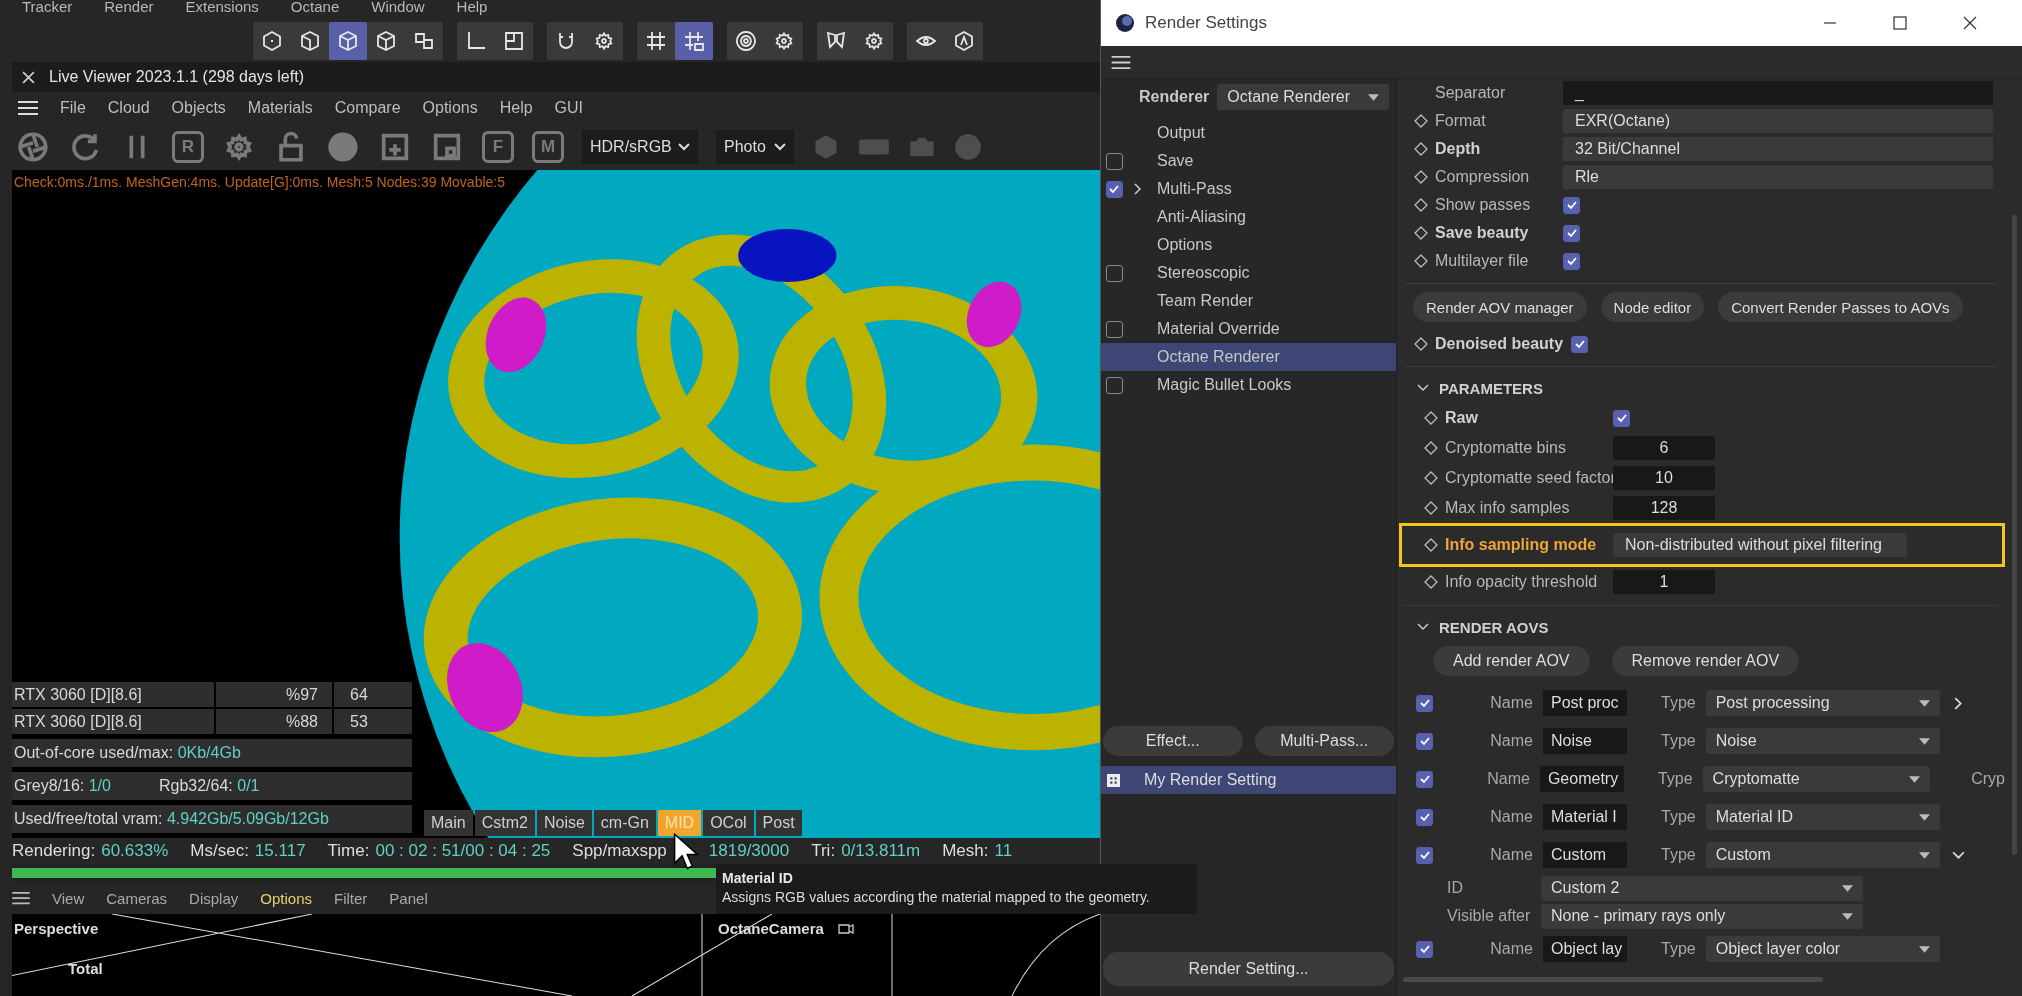 The height and width of the screenshot is (996, 2022). I want to click on value-dropdown: 32 Bit/Channel, so click(1778, 149).